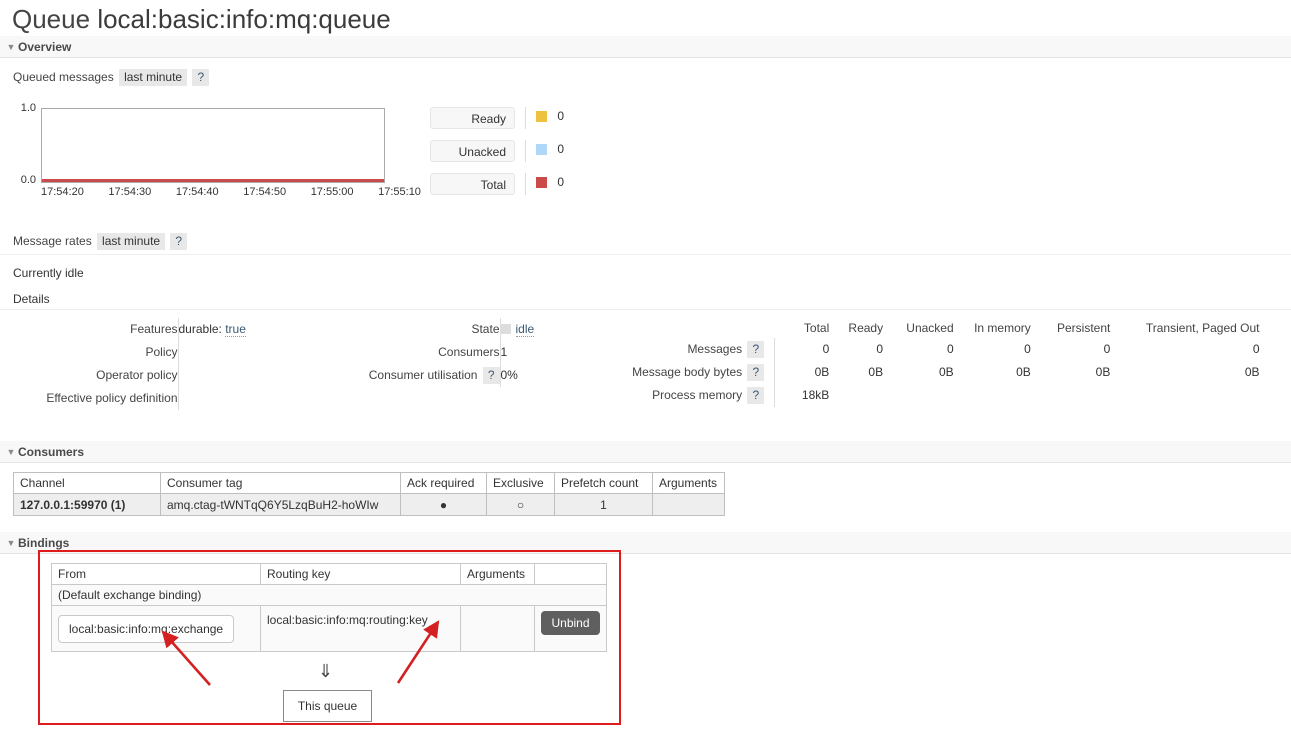  What do you see at coordinates (472, 184) in the screenshot?
I see `legend-button-total: Total` at bounding box center [472, 184].